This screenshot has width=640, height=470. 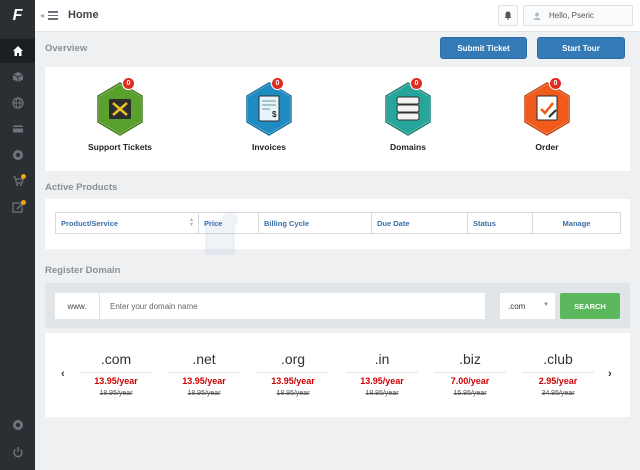 What do you see at coordinates (42, 15) in the screenshot?
I see `collapse-caret-icon: ◂` at bounding box center [42, 15].